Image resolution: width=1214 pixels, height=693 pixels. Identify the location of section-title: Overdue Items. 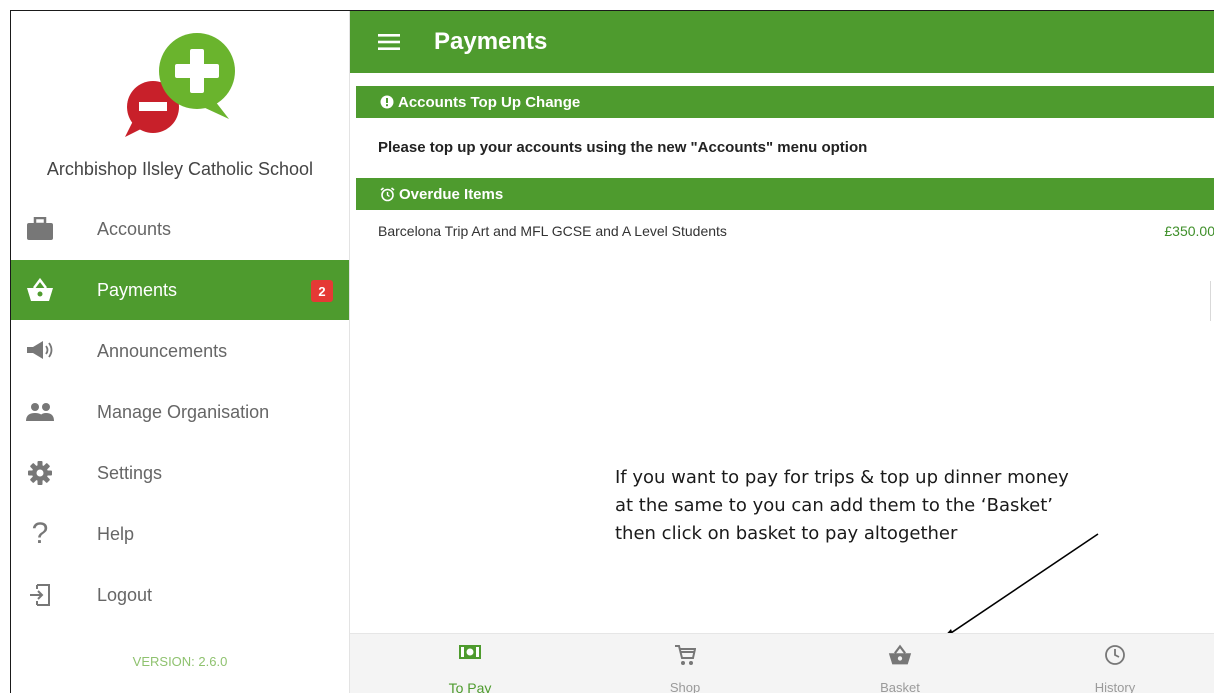
(451, 194).